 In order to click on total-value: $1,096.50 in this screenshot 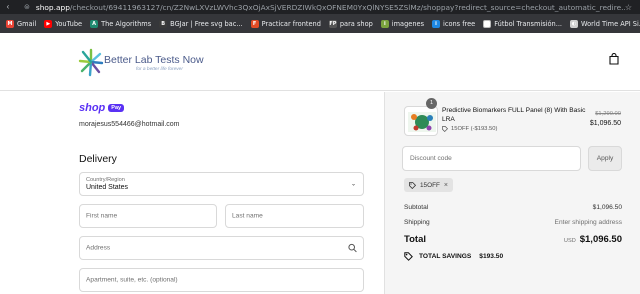, I will do `click(600, 239)`.